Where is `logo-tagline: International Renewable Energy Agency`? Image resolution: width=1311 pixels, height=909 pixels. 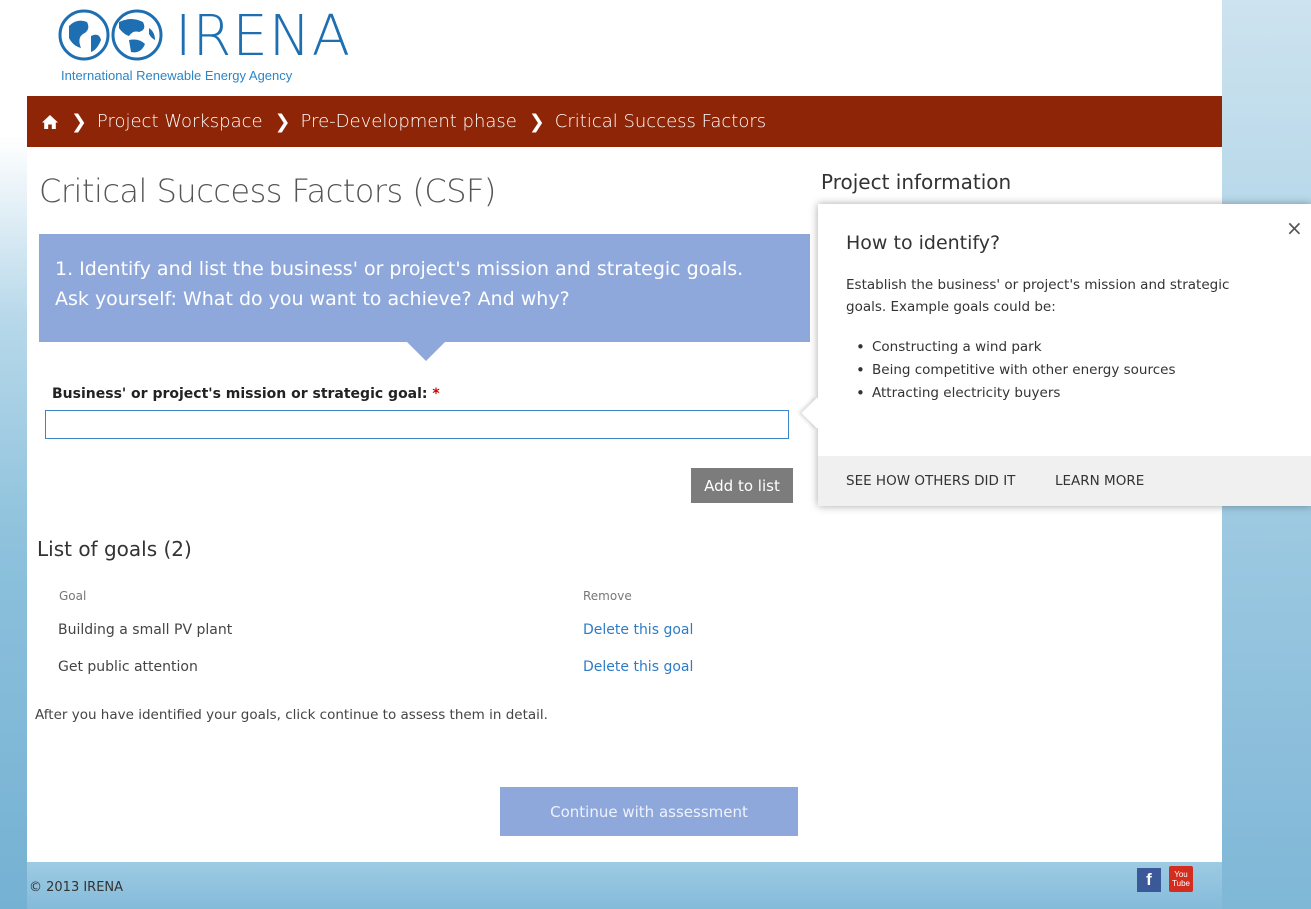
logo-tagline: International Renewable Energy Agency is located at coordinates (177, 75).